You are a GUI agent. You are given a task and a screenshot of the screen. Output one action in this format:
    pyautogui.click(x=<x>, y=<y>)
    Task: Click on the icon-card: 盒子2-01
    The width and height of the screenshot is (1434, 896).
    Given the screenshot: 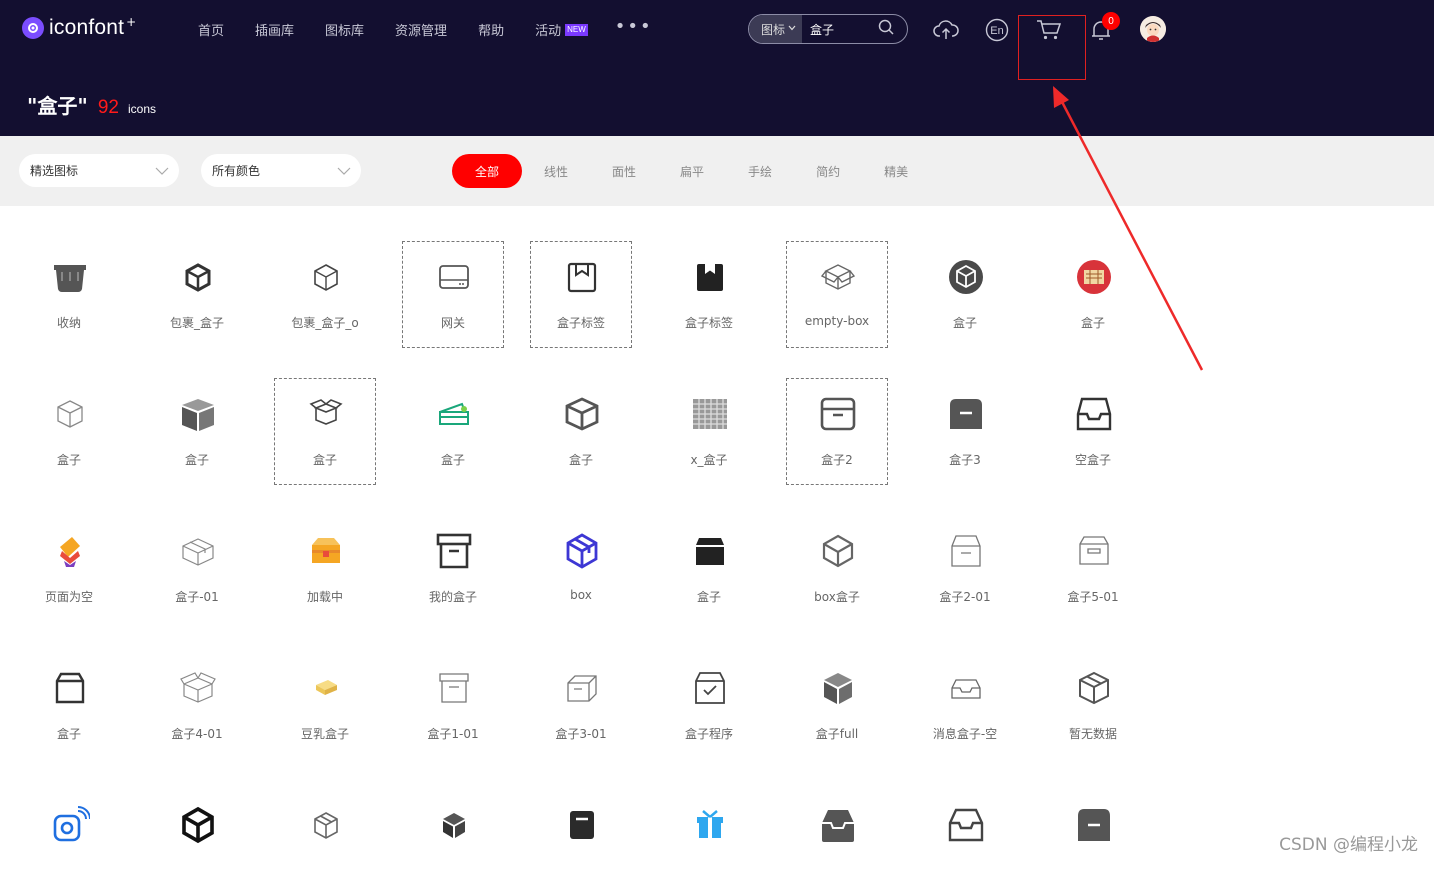 What is the action you would take?
    pyautogui.click(x=965, y=568)
    